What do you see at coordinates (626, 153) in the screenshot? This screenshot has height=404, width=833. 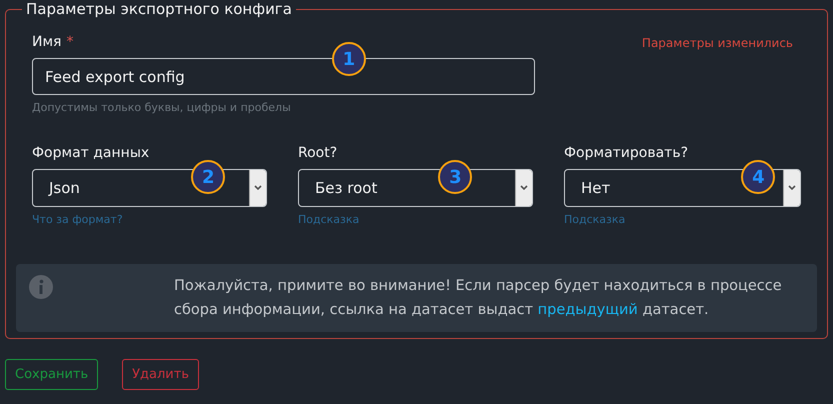 I see `field-label: Форматировать?` at bounding box center [626, 153].